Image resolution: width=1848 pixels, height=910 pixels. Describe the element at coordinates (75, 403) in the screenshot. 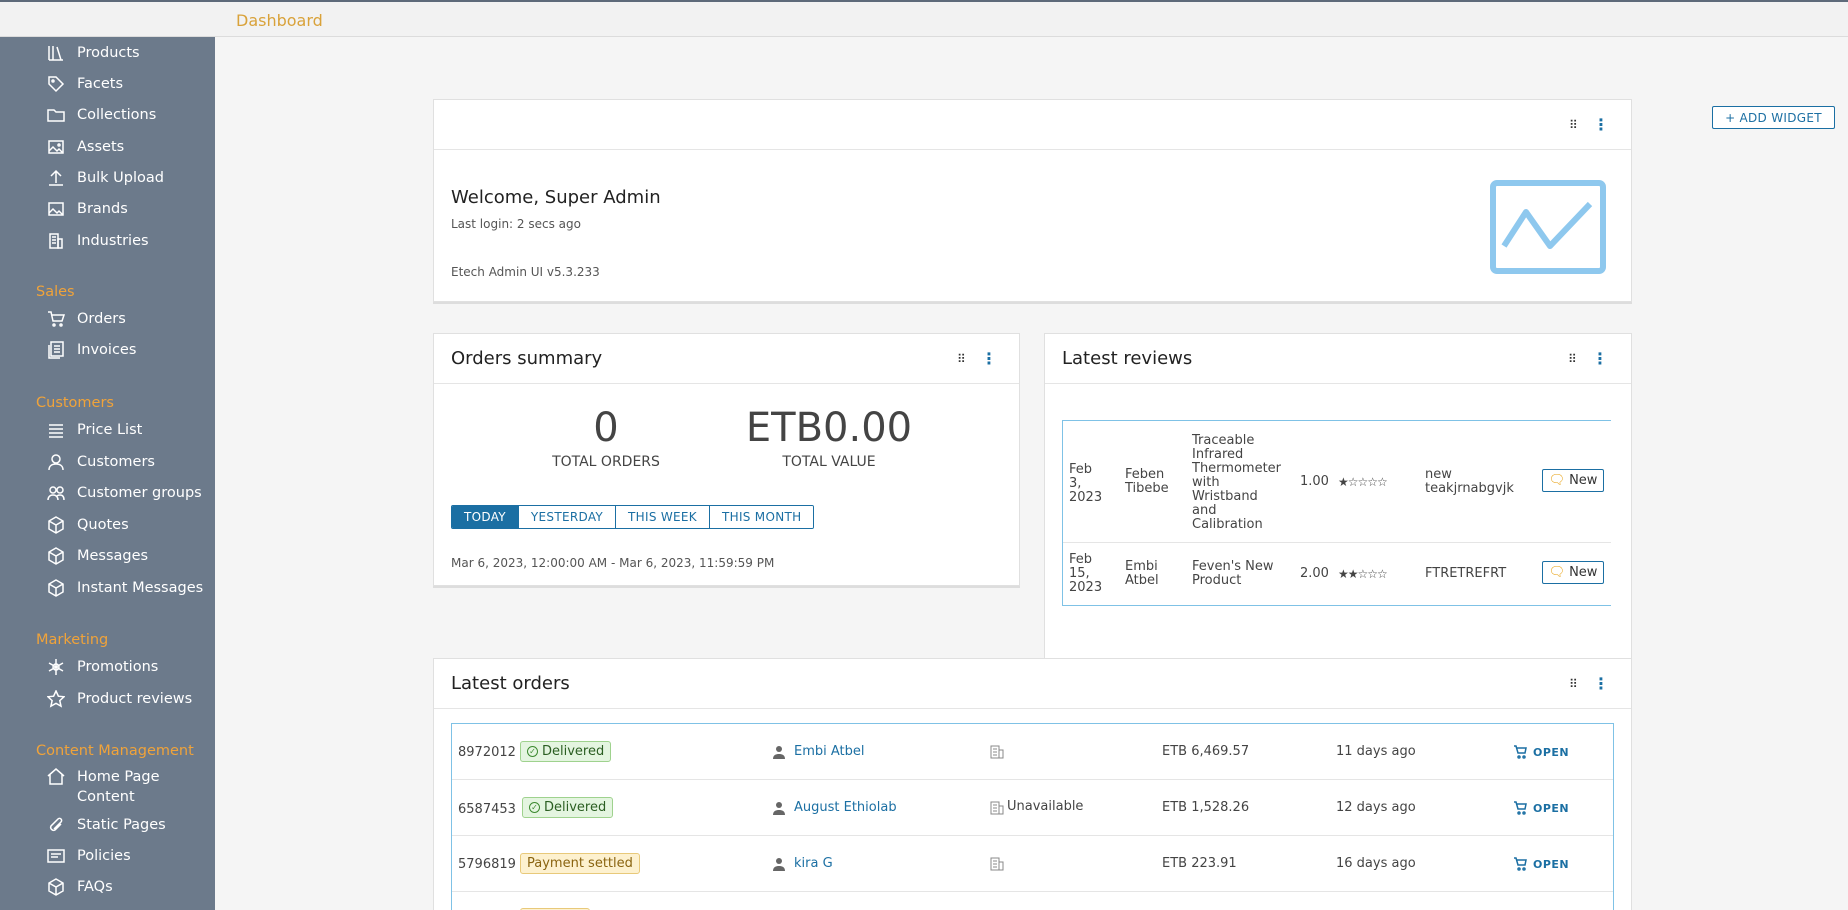

I see `sidebar-section-customers: Customers` at that location.